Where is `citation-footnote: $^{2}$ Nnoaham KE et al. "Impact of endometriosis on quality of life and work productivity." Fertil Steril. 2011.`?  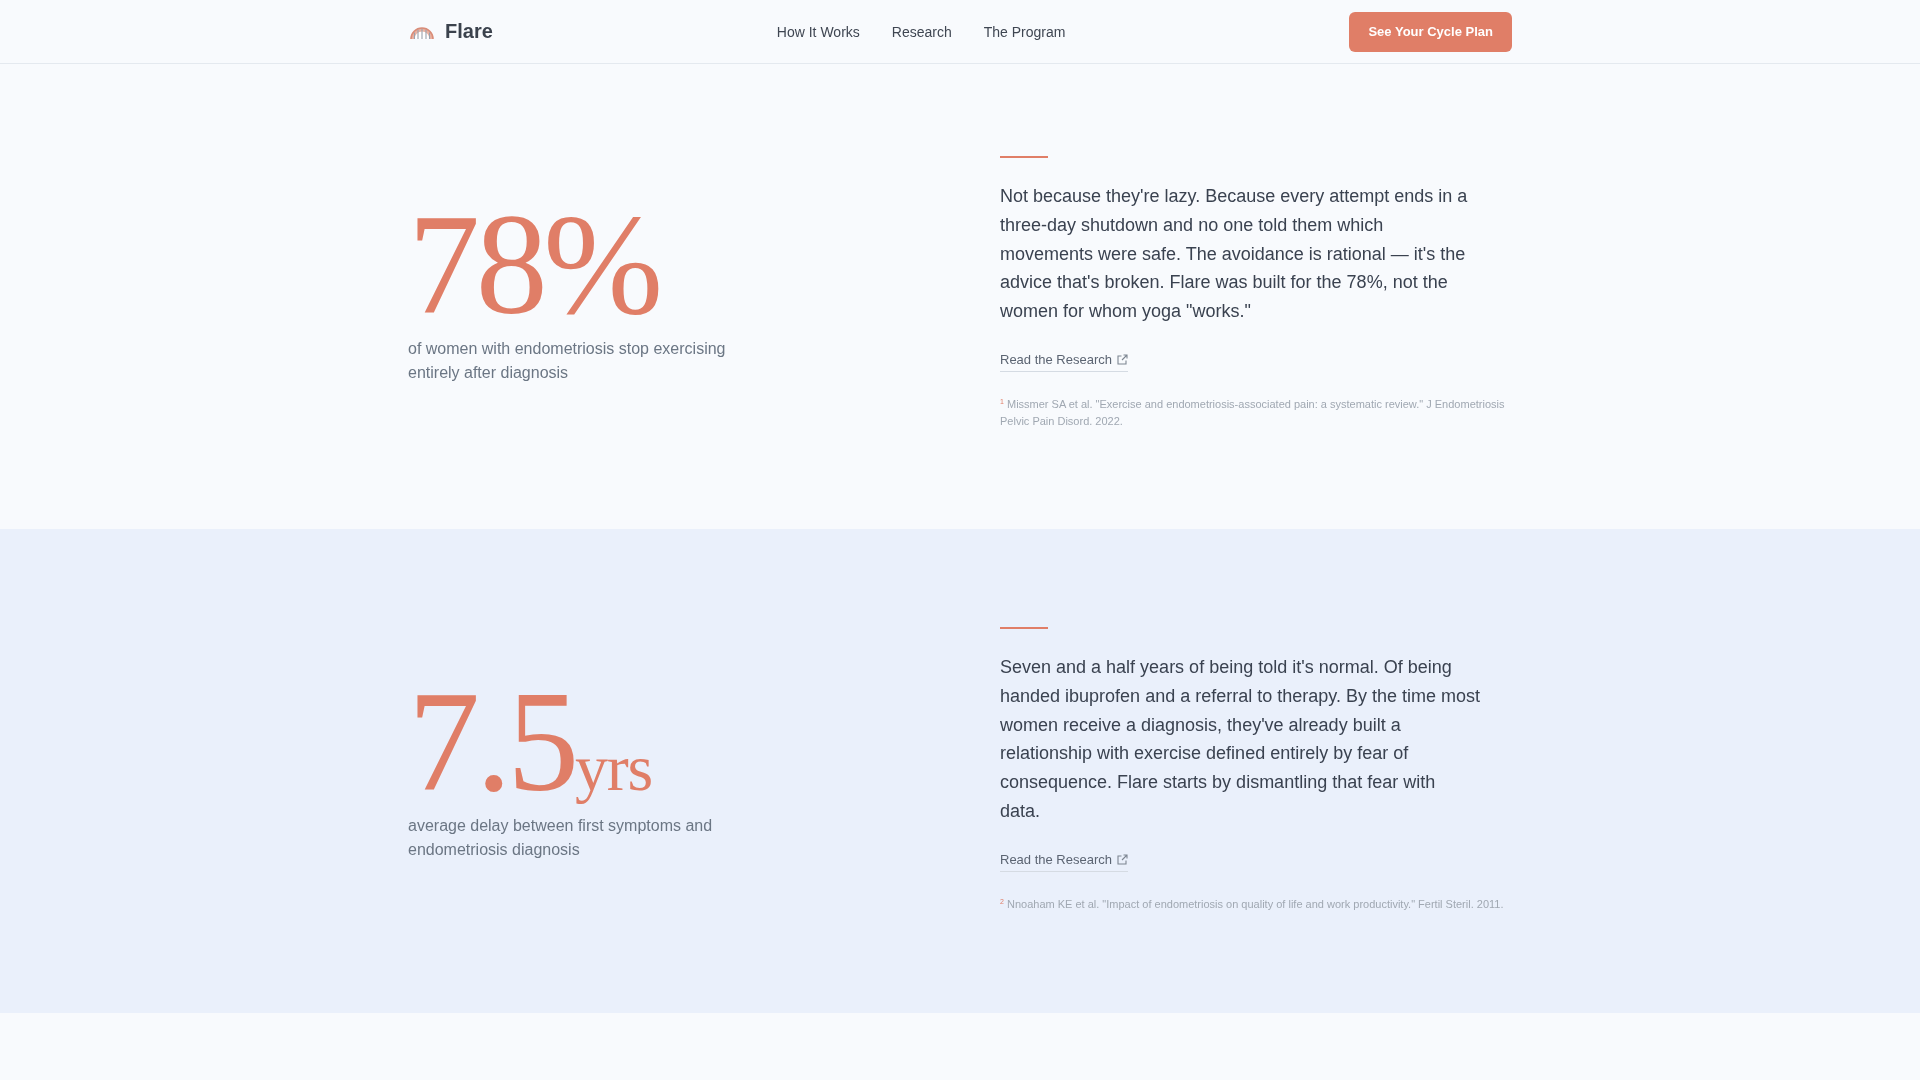
citation-footnote: $^{2}$ Nnoaham KE et al. "Impact of endometriosis on quality of life and work productivity." Fertil Steril. 2011. is located at coordinates (1252, 904).